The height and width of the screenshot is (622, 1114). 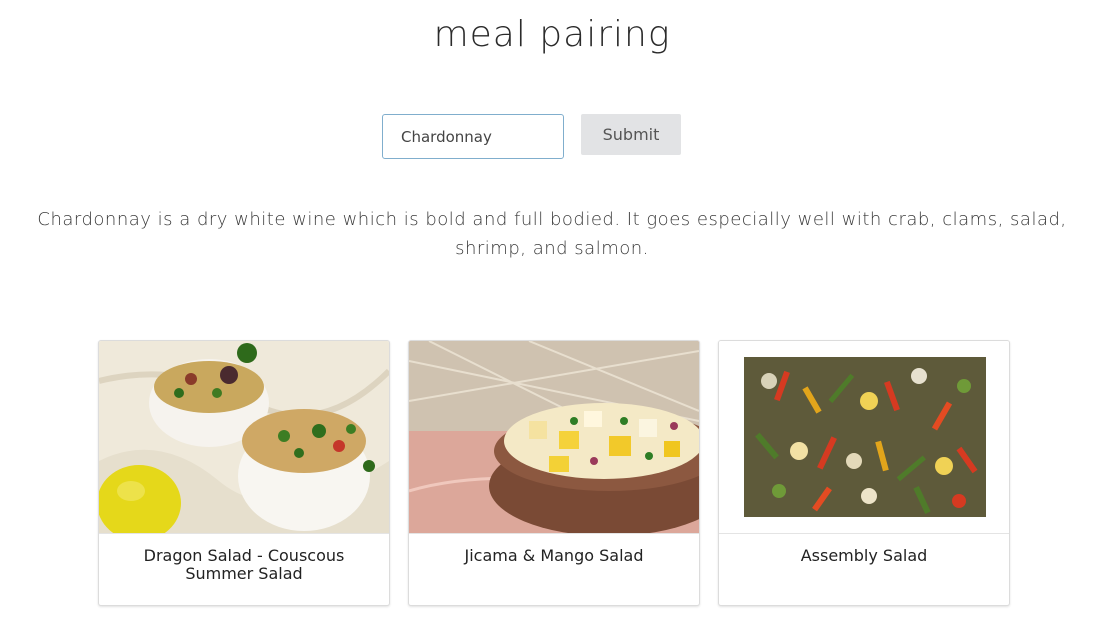 I want to click on recipe-card: Dragon Salad - Couscous Summer Salad, so click(x=244, y=473).